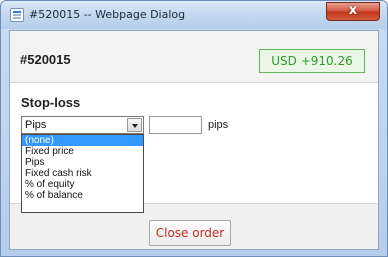 The height and width of the screenshot is (257, 388). Describe the element at coordinates (82, 184) in the screenshot. I see `dropdown-option-percent-equity: % of equity` at that location.